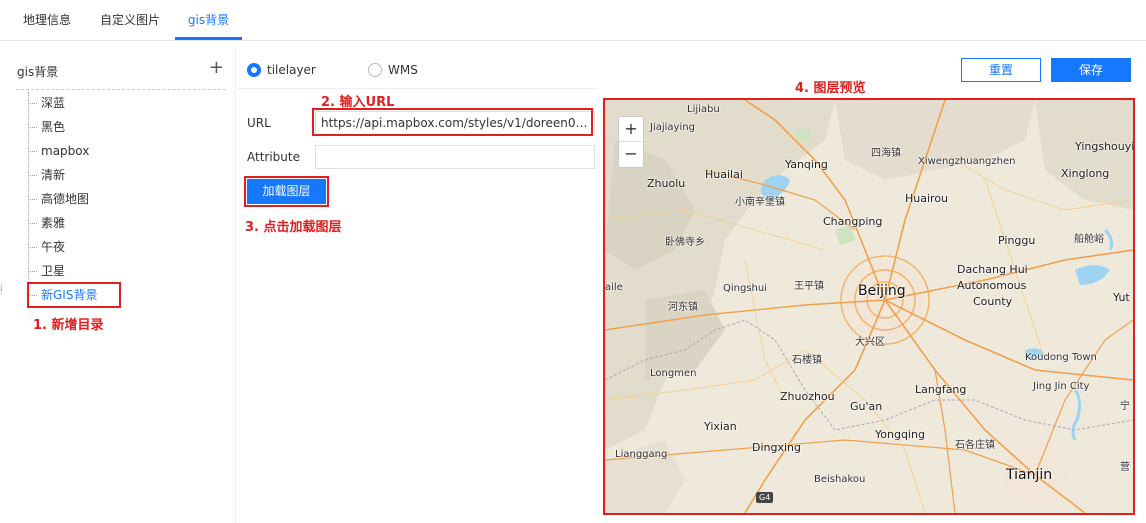 This screenshot has height=523, width=1146. I want to click on highway-shield: G4, so click(765, 497).